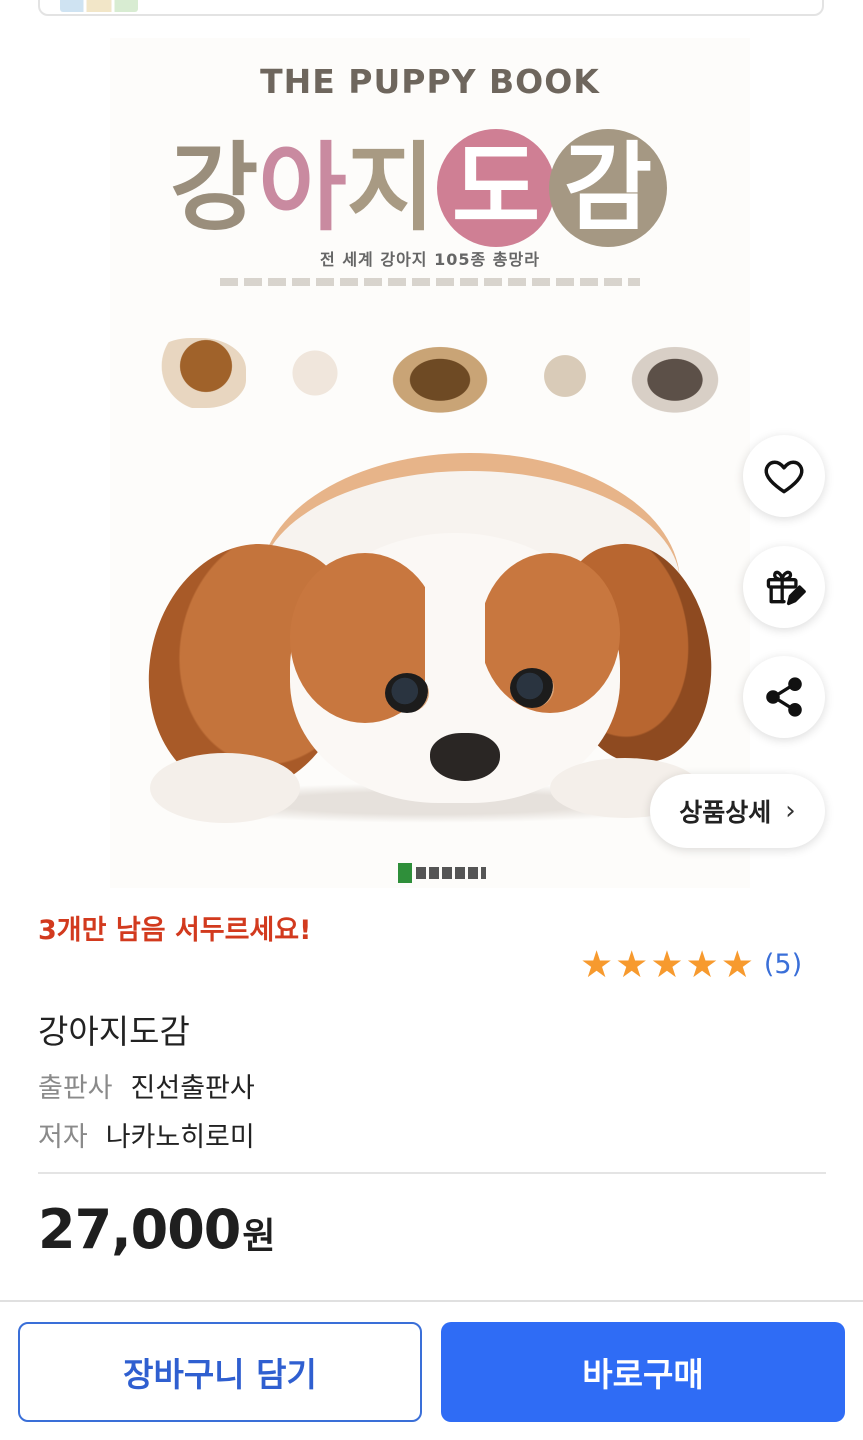 The width and height of the screenshot is (863, 1440). I want to click on rating-stars: ★ ★ ★ ★ ★, so click(667, 964).